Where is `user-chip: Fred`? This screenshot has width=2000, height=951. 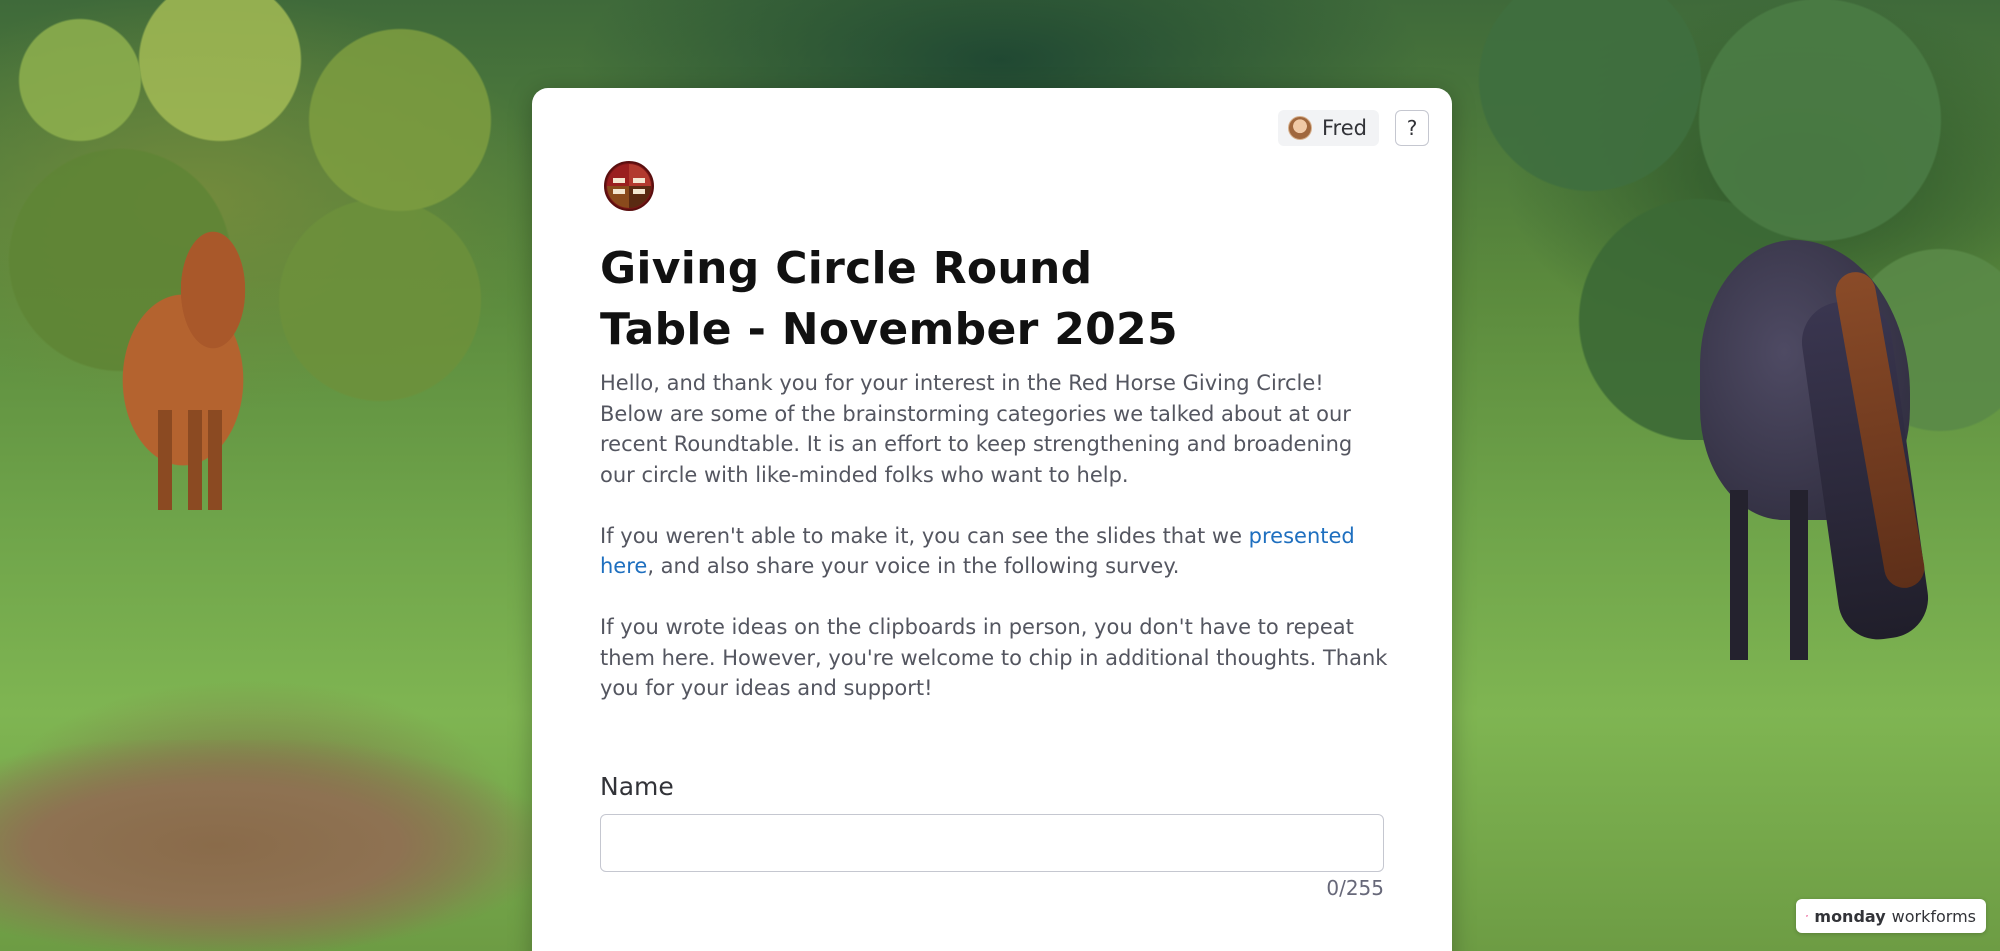
user-chip: Fred is located at coordinates (1328, 128).